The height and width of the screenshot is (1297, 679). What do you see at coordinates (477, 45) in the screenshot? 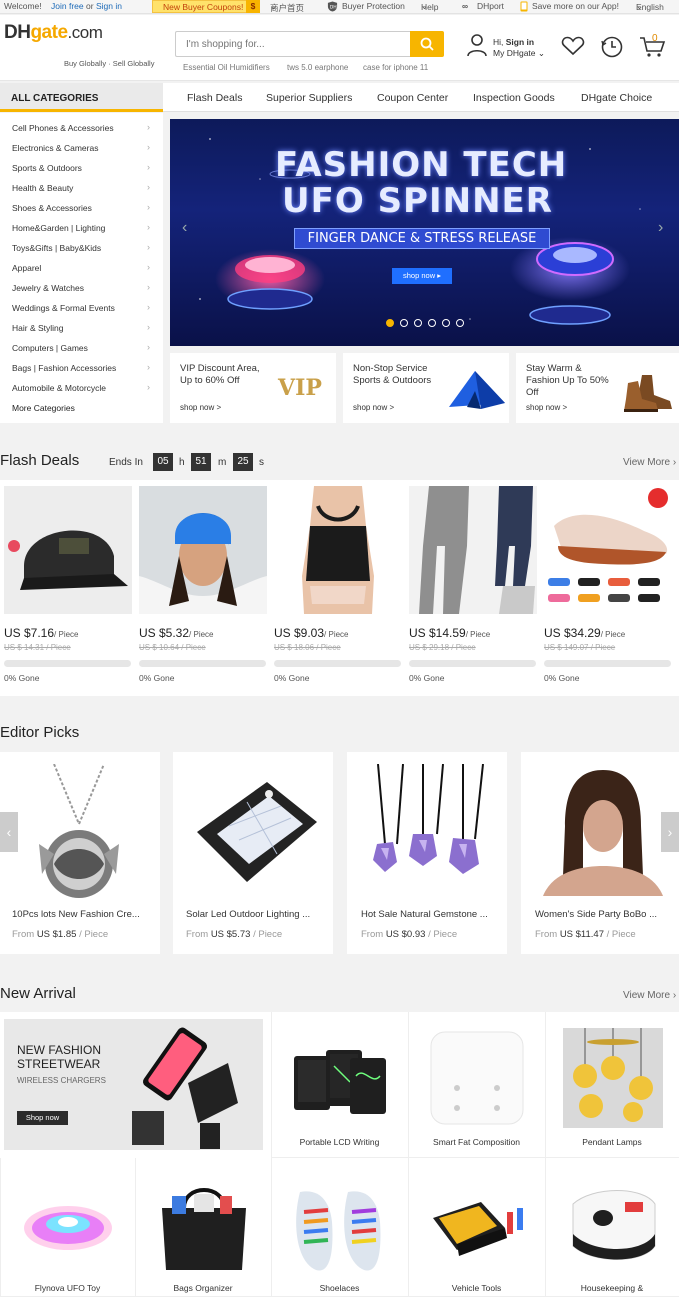
I see `user-icon` at bounding box center [477, 45].